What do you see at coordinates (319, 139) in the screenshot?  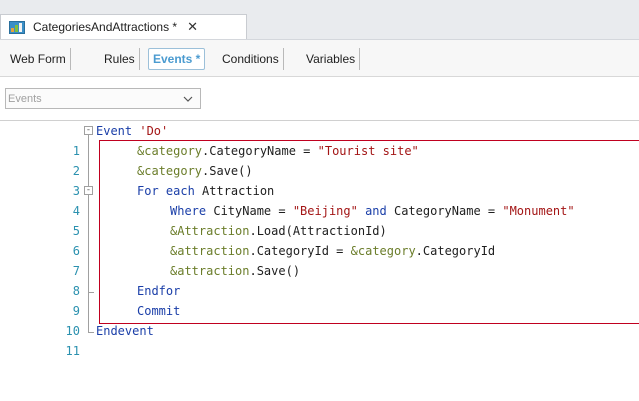 I see `code-line: 1 - Event 'Do'` at bounding box center [319, 139].